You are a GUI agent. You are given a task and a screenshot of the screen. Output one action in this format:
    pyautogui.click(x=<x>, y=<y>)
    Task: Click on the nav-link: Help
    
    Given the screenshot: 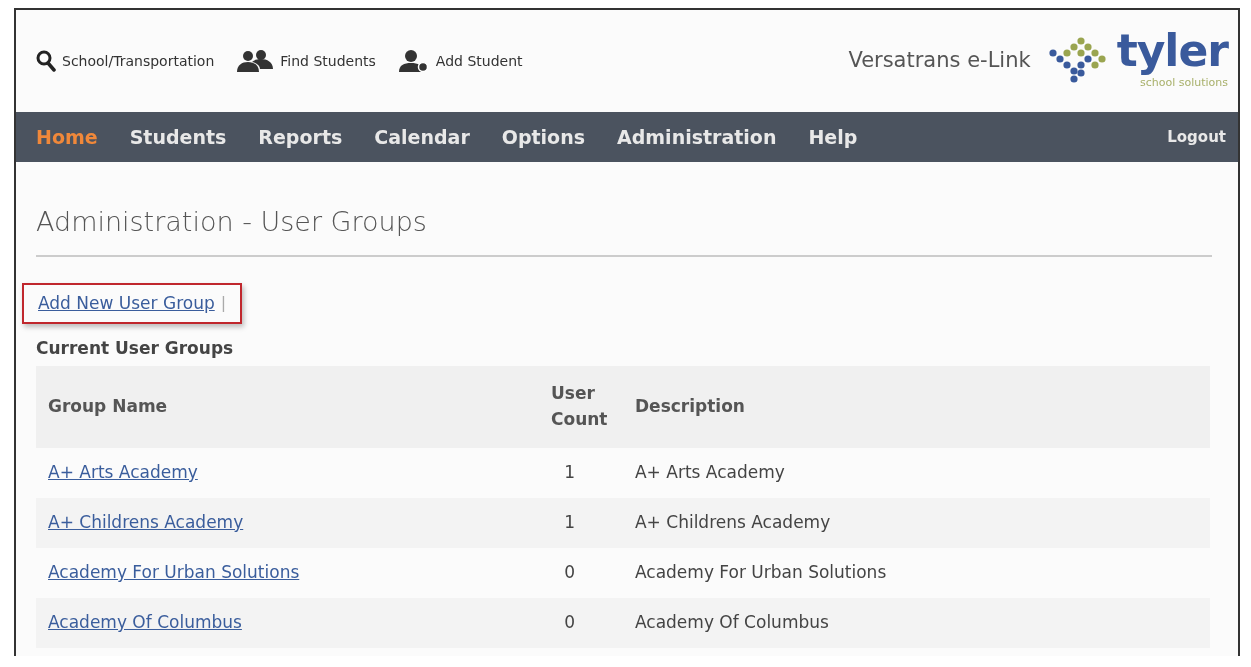 What is the action you would take?
    pyautogui.click(x=833, y=137)
    